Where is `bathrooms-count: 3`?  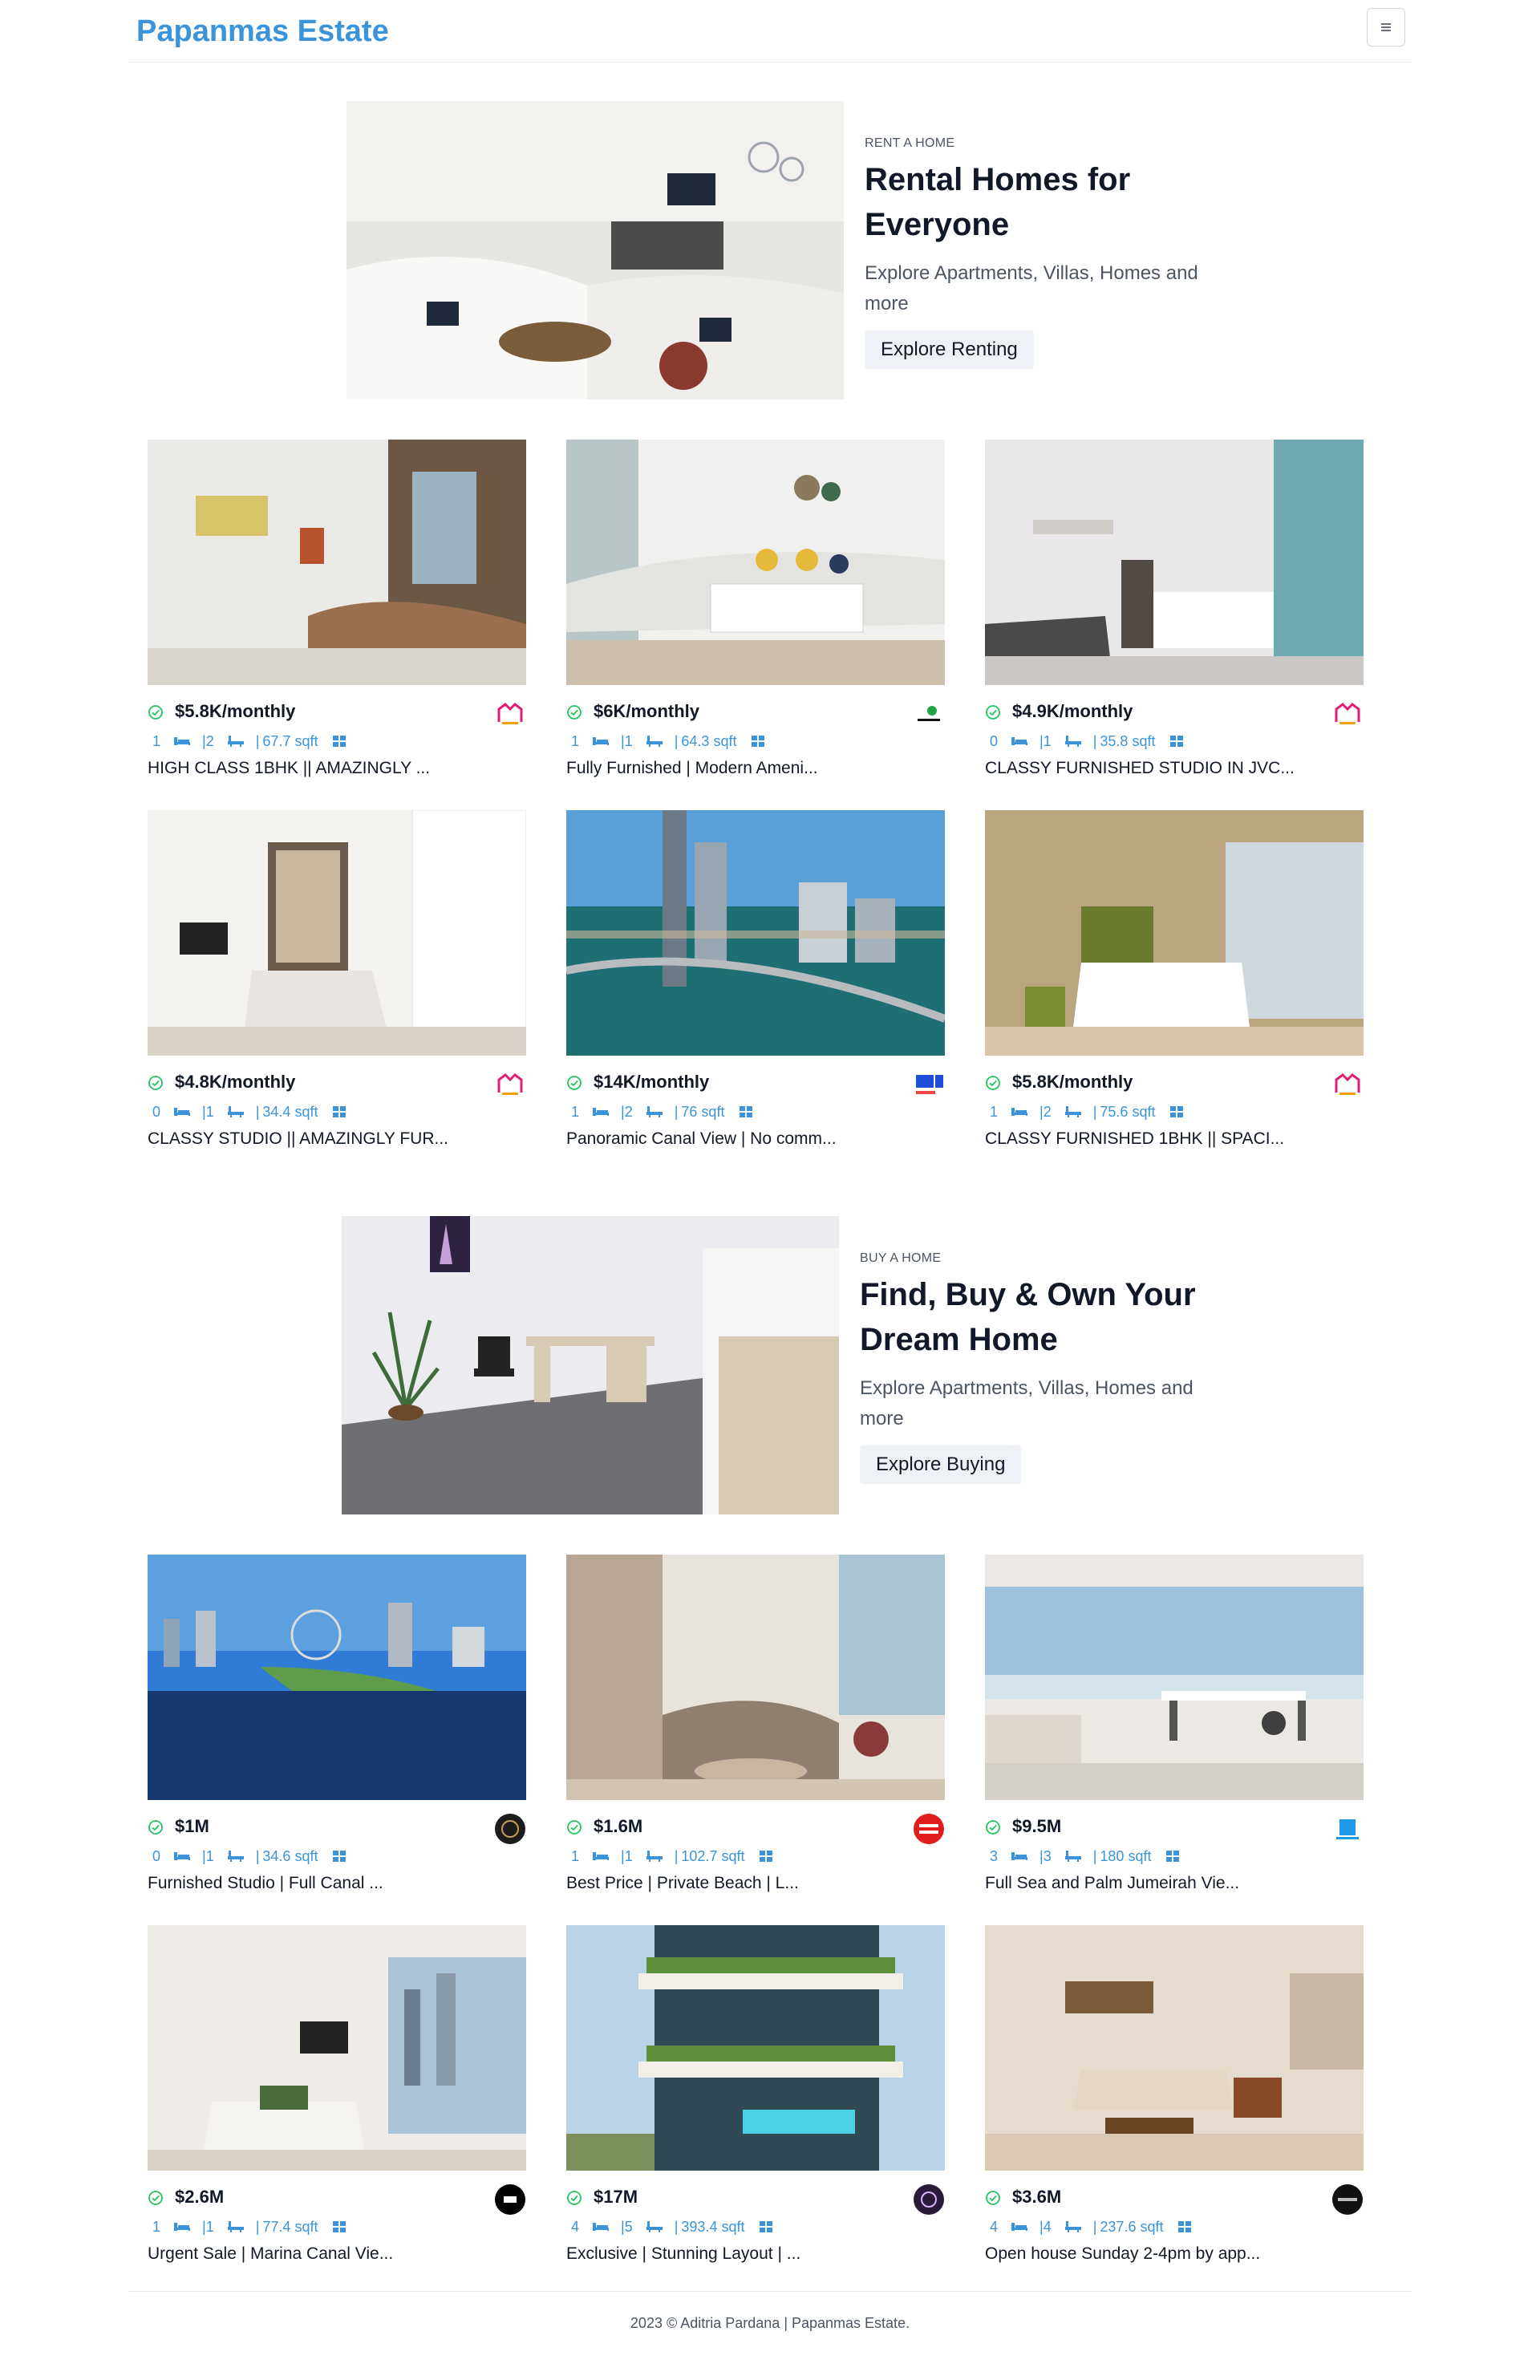
bathrooms-count: 3 is located at coordinates (1047, 1855).